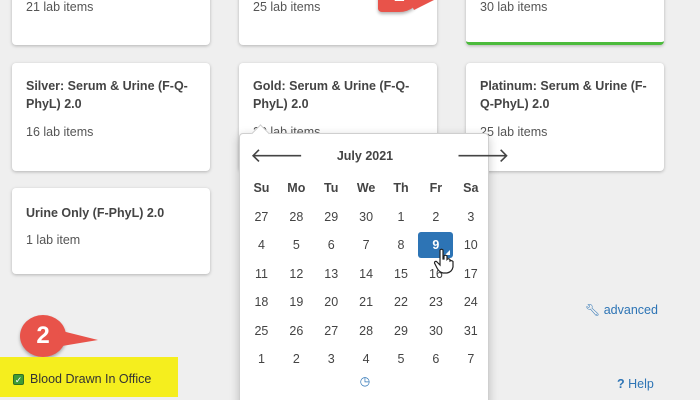 Image resolution: width=700 pixels, height=400 pixels. What do you see at coordinates (401, 188) in the screenshot?
I see `weekday-label: Th` at bounding box center [401, 188].